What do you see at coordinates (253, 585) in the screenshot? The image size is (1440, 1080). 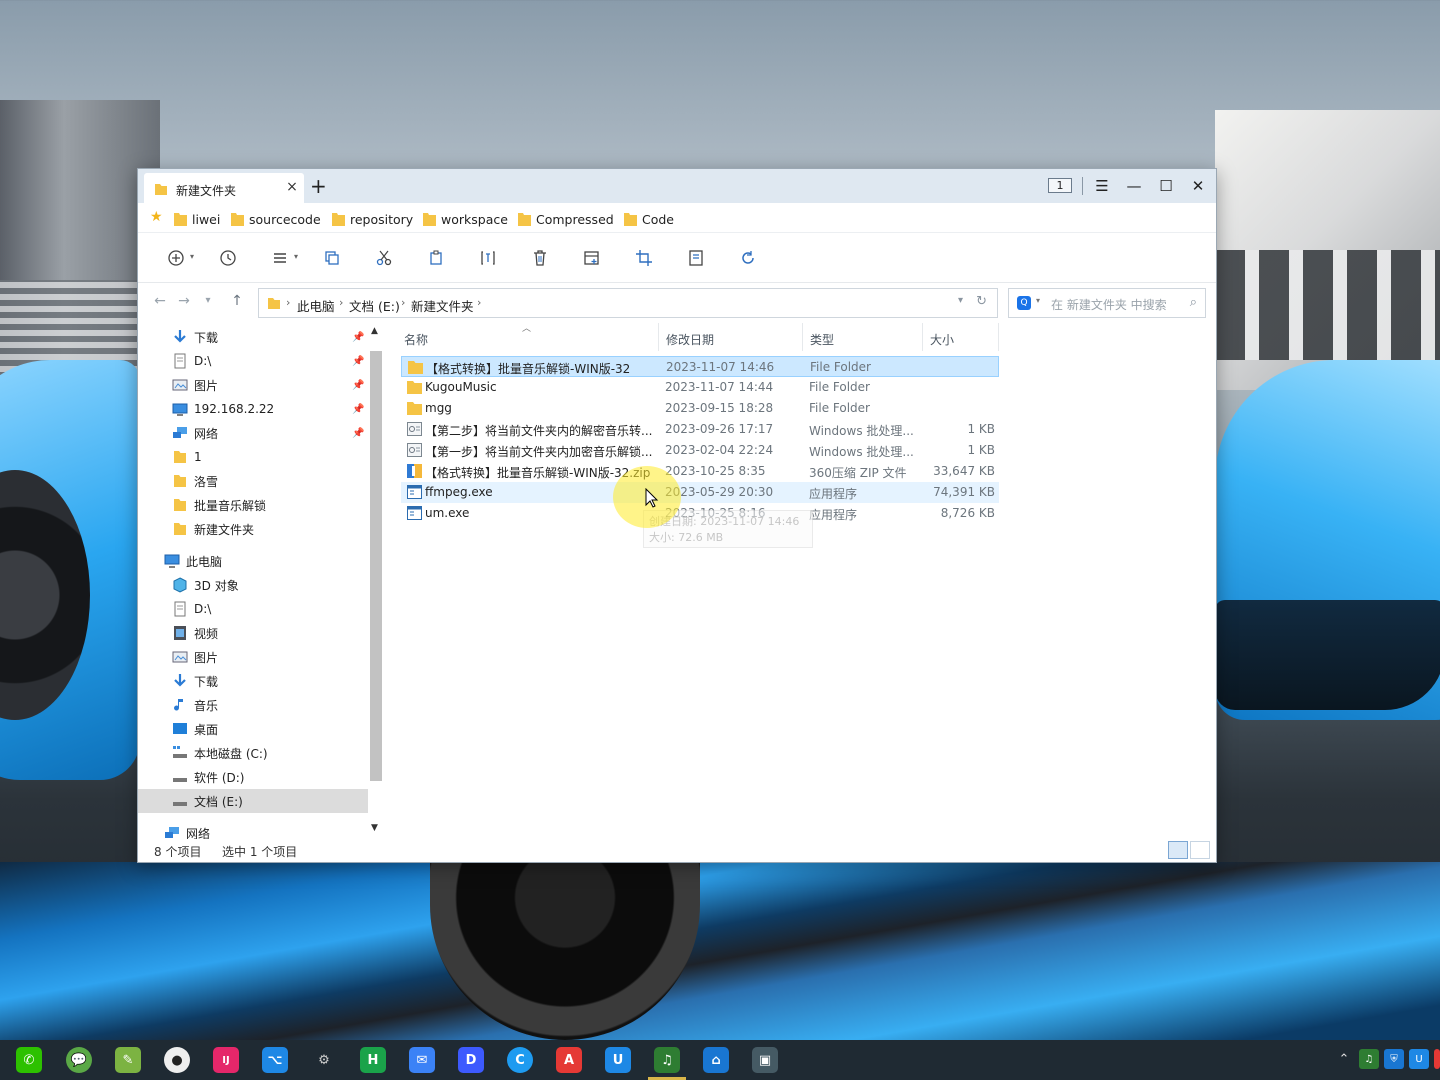 I see `nav-item-3d-objects: 3D 对象` at bounding box center [253, 585].